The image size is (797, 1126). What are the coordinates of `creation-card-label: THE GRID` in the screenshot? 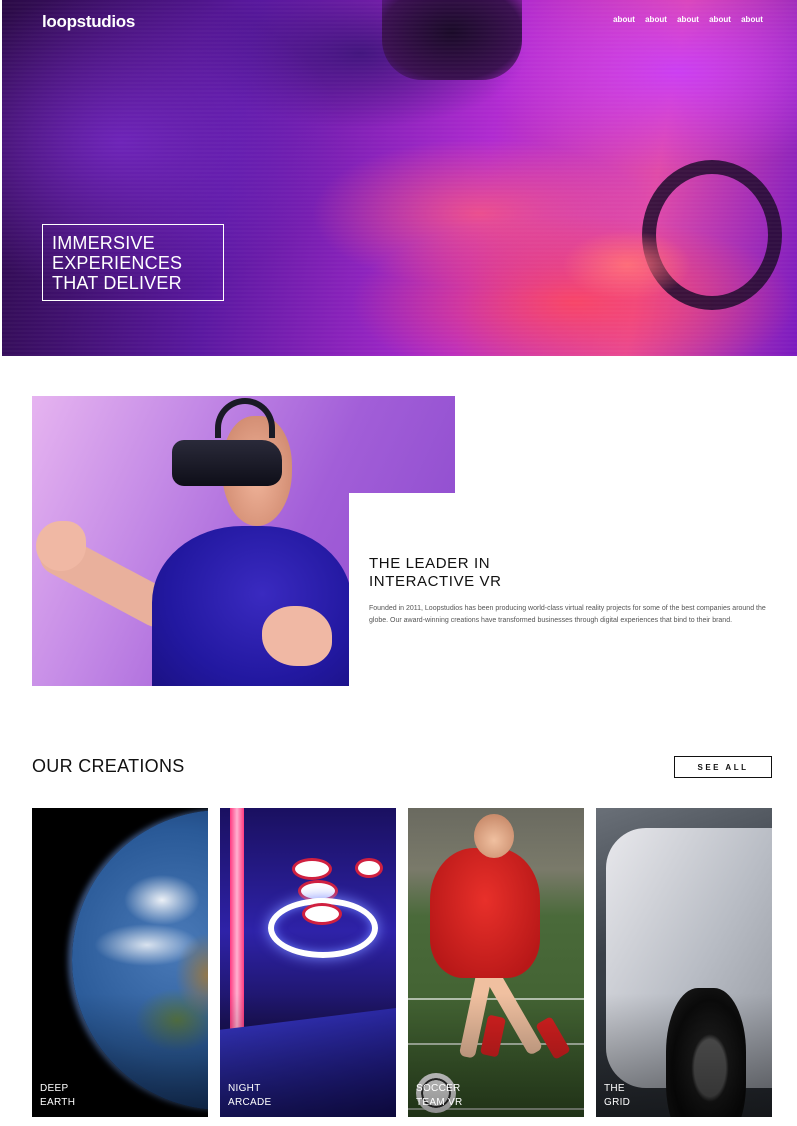 It's located at (617, 1096).